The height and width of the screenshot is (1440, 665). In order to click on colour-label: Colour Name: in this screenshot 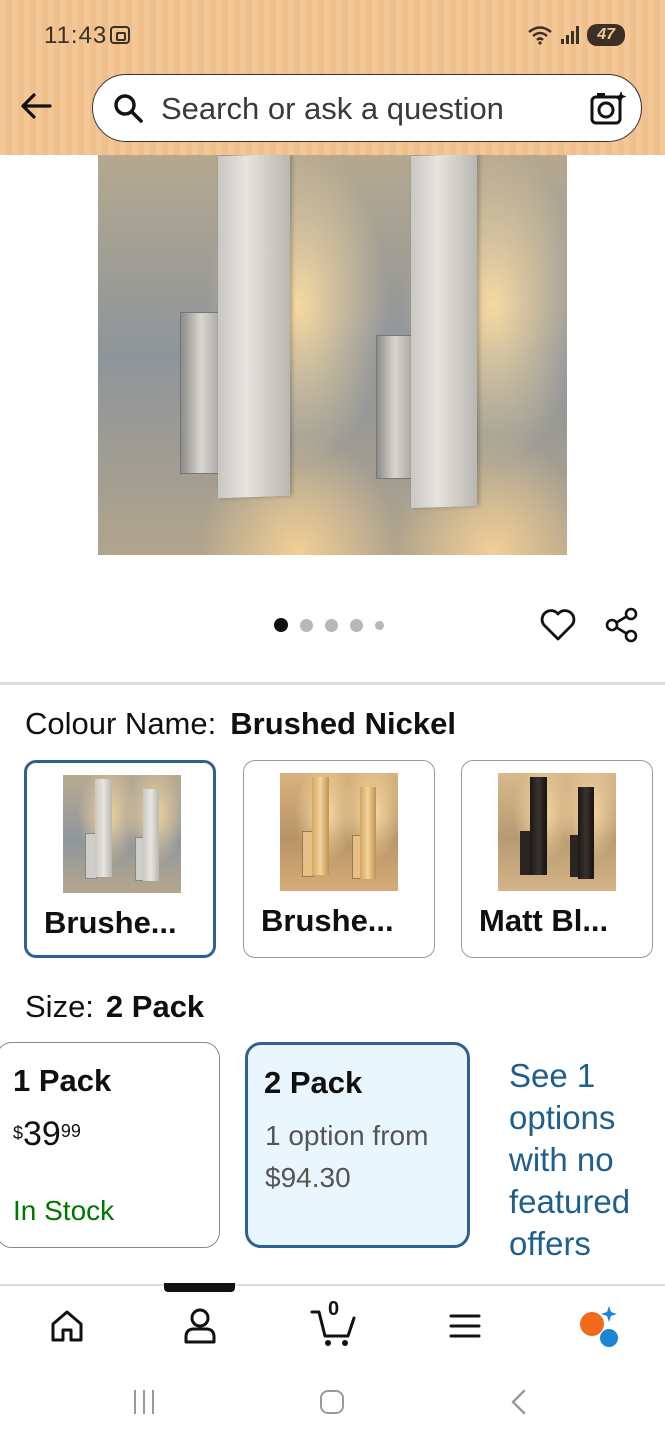, I will do `click(121, 723)`.